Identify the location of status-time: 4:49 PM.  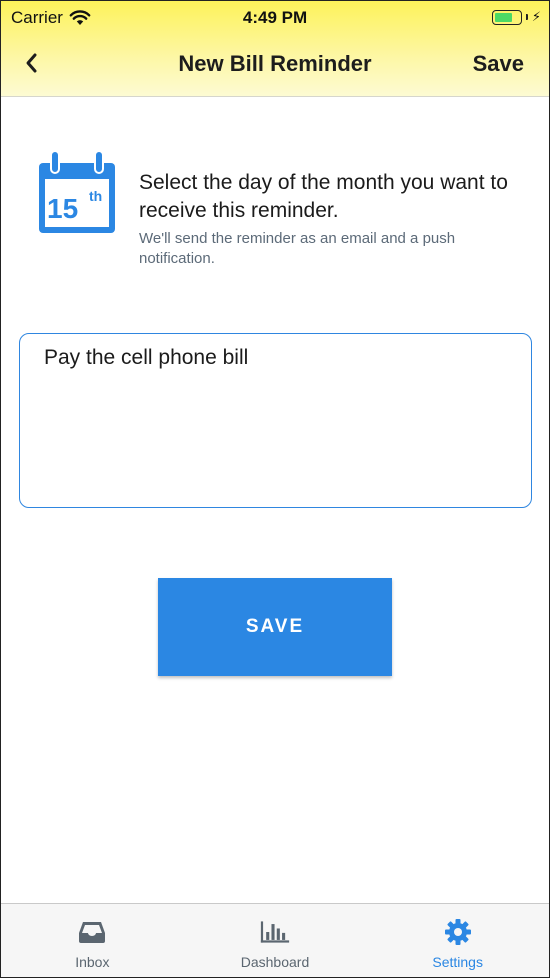
(275, 17).